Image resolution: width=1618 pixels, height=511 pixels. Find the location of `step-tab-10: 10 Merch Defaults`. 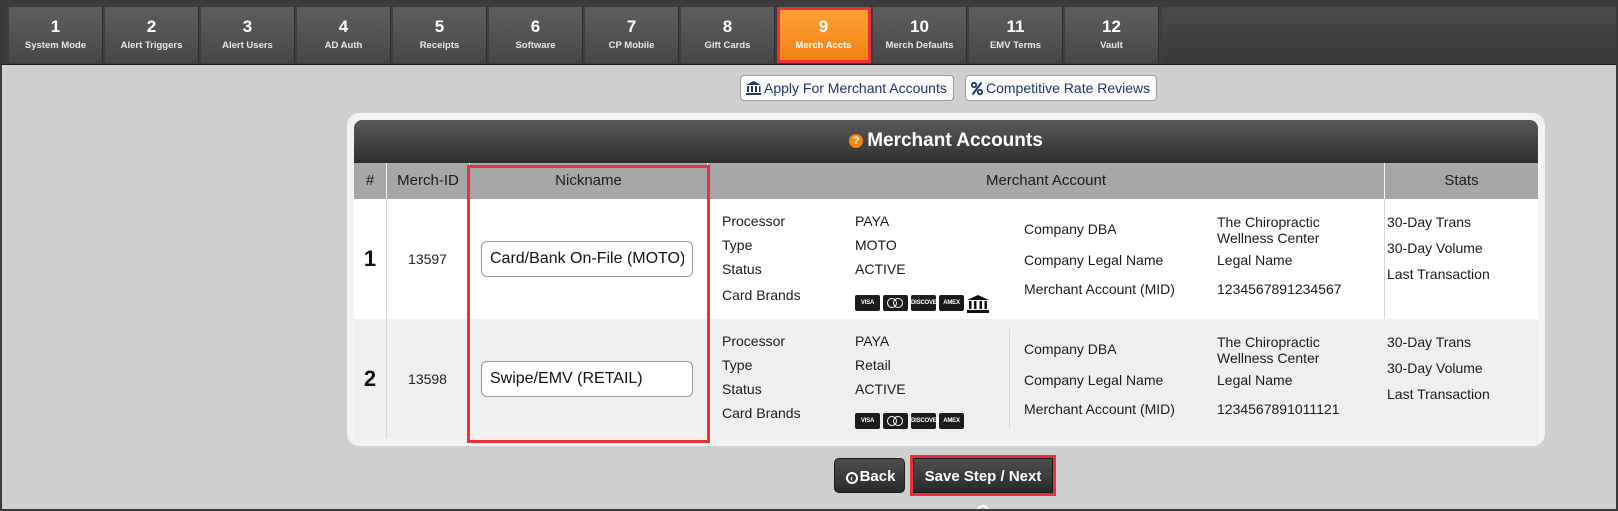

step-tab-10: 10 Merch Defaults is located at coordinates (920, 35).